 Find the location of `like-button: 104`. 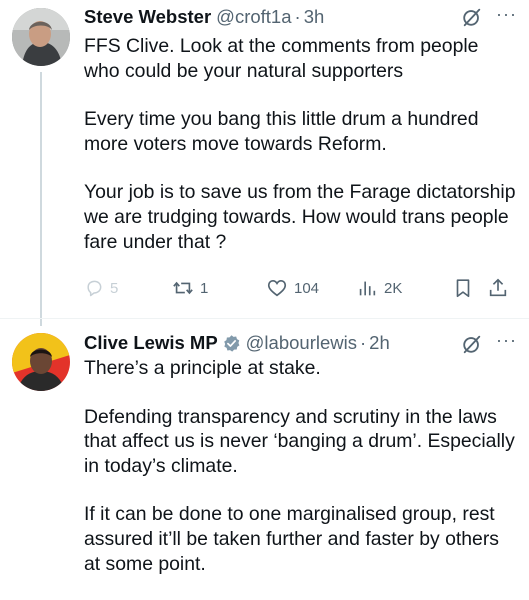

like-button: 104 is located at coordinates (292, 288).